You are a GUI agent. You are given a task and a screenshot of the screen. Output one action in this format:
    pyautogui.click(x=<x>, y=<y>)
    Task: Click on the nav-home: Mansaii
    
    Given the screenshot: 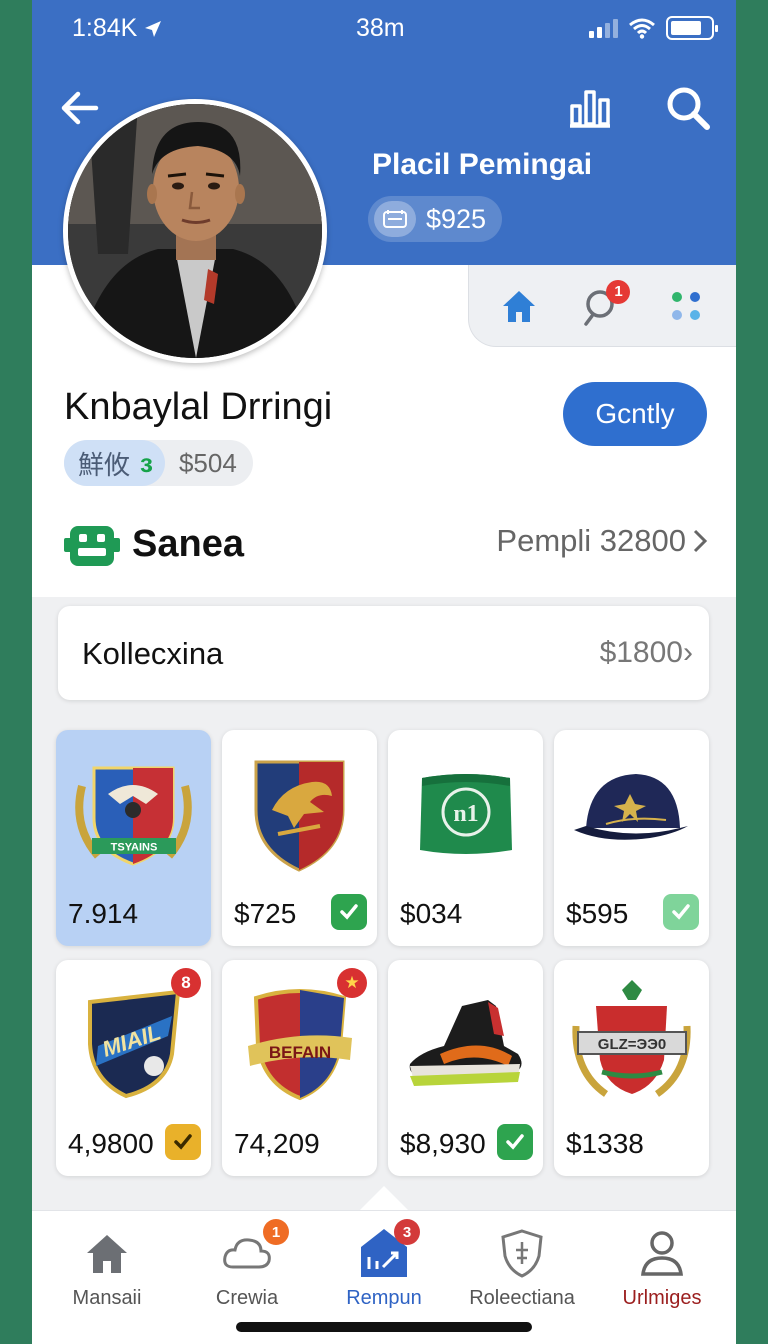 What is the action you would take?
    pyautogui.click(x=107, y=1267)
    